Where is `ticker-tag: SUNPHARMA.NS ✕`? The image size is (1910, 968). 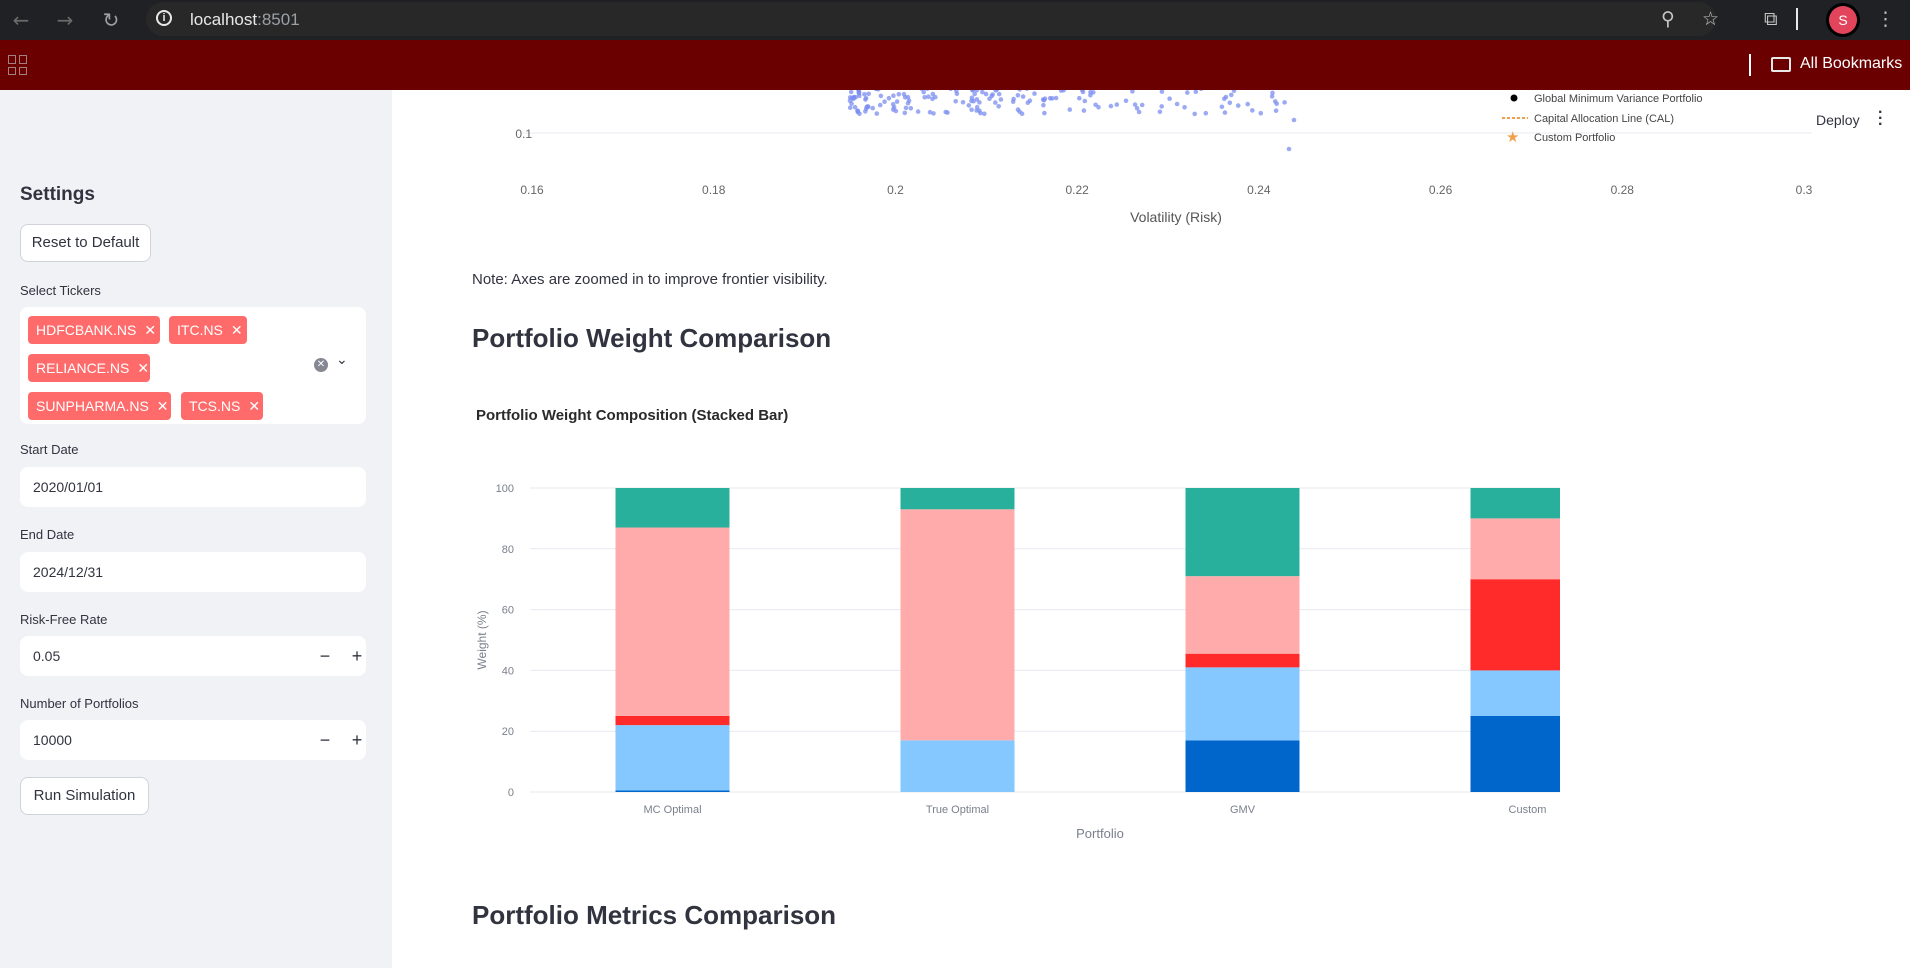 ticker-tag: SUNPHARMA.NS ✕ is located at coordinates (99, 406).